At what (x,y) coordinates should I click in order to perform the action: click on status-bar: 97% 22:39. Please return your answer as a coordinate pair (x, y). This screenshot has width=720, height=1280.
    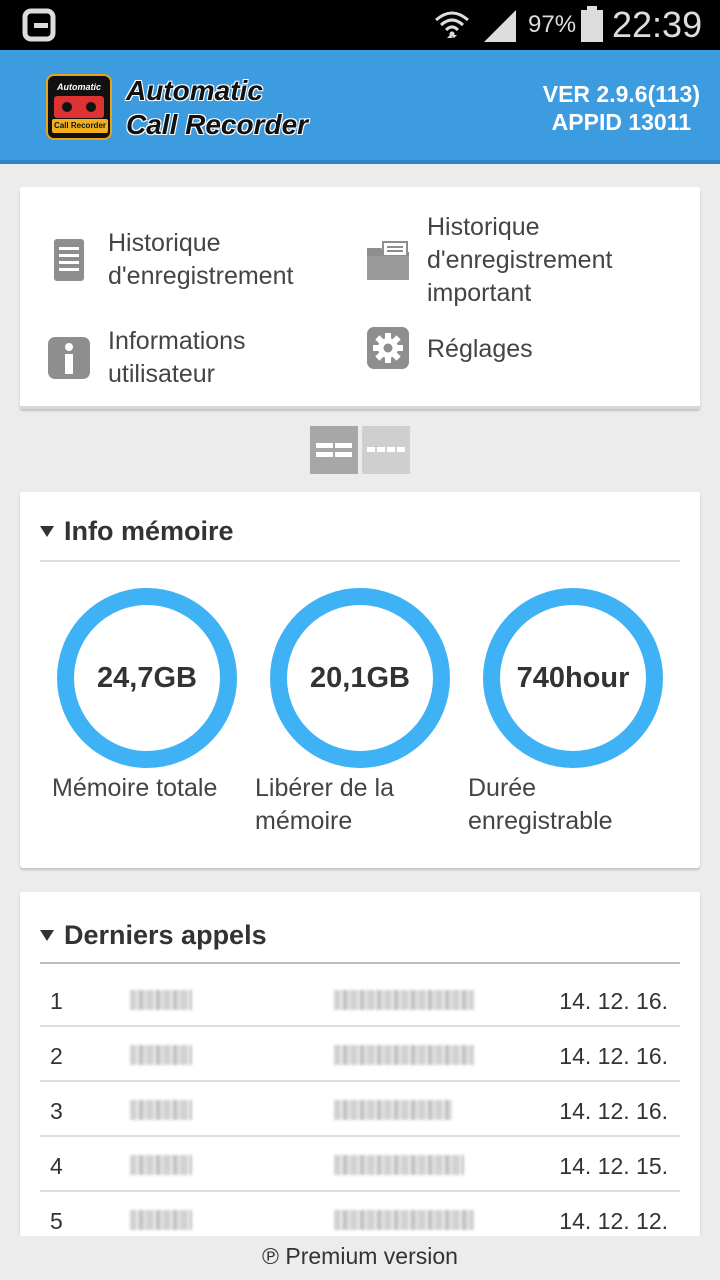
    Looking at the image, I should click on (360, 25).